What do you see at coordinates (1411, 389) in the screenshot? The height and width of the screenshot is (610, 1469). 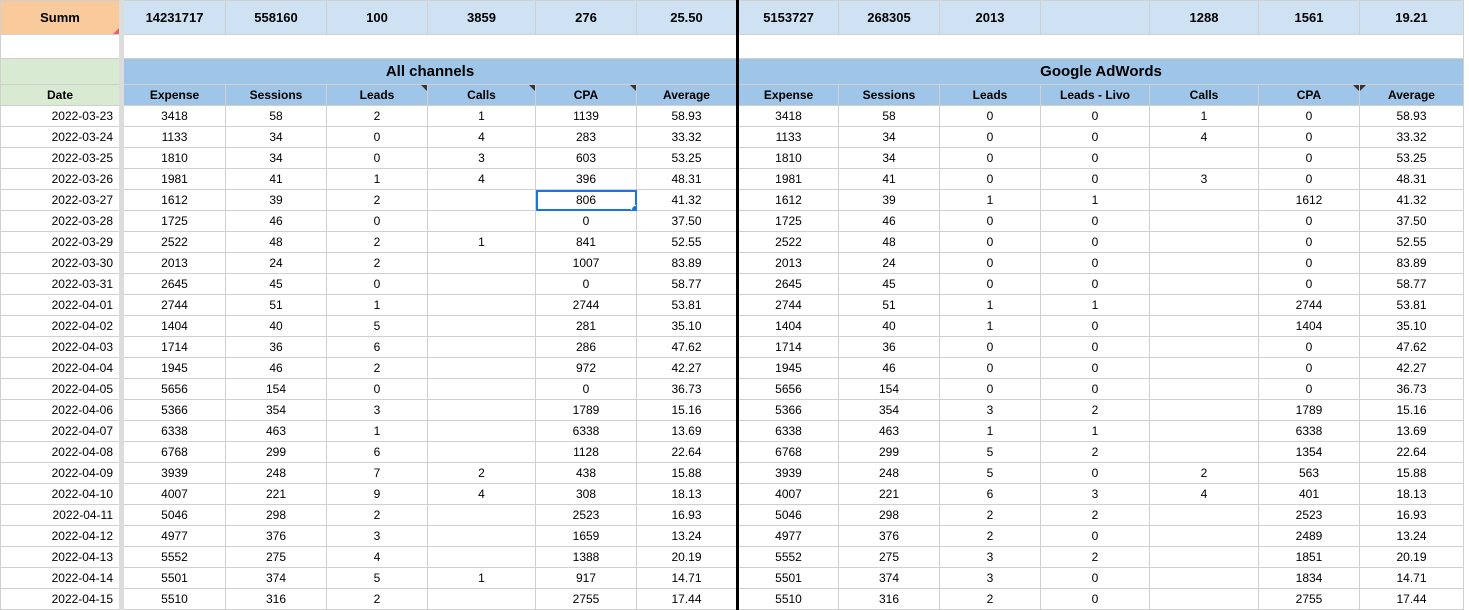 I see `data-cell: 36.73` at bounding box center [1411, 389].